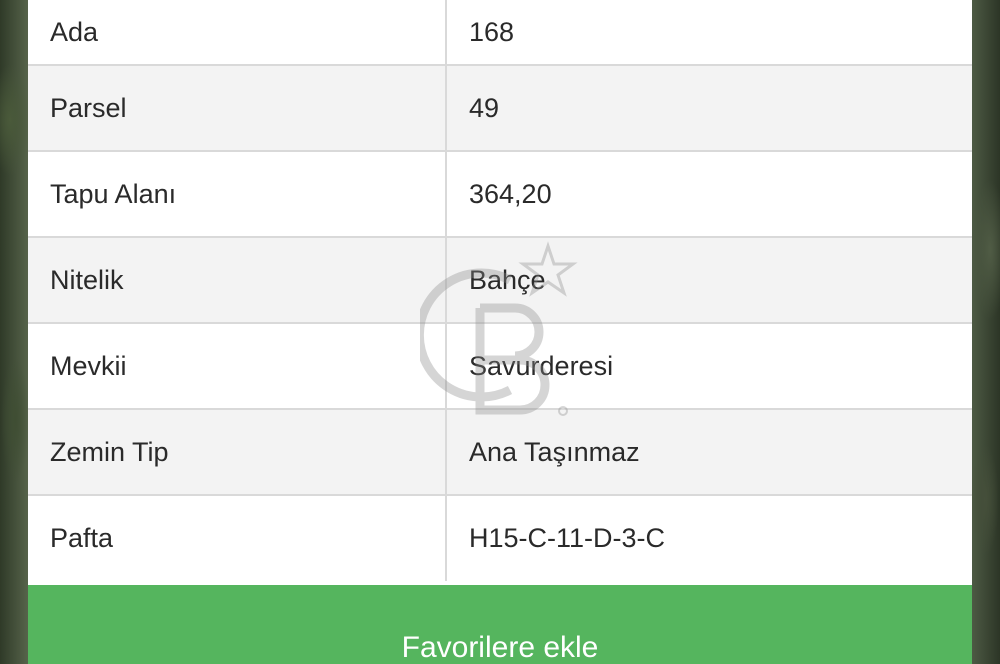 This screenshot has width=1000, height=664. Describe the element at coordinates (567, 538) in the screenshot. I see `row-value: H15-C-11-D-3-C` at that location.